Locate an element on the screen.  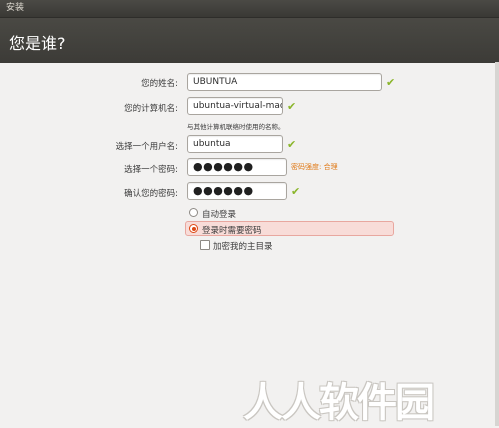
name-label: 您的姓名: is located at coordinates (159, 84).